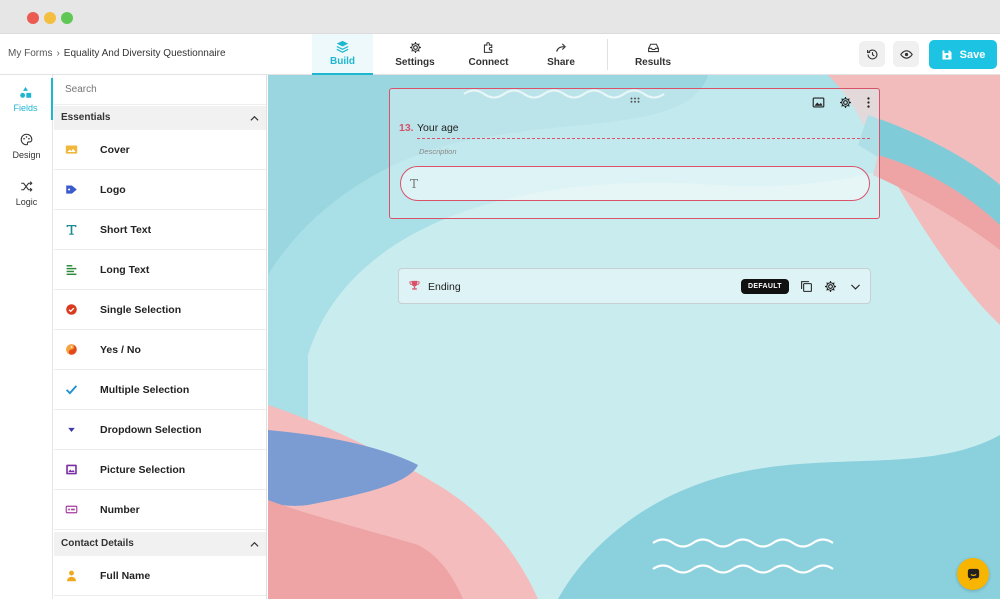 The image size is (1000, 599). Describe the element at coordinates (160, 230) in the screenshot. I see `field-item-short-text: Short Text` at that location.